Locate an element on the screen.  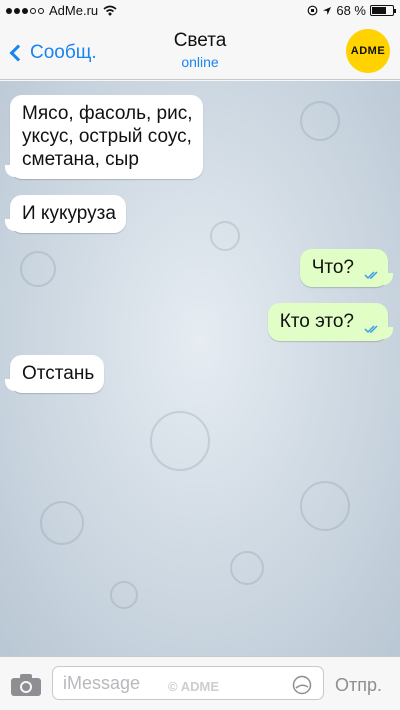
nav-bar: Сообщ. Света online ADME is located at coordinates (200, 50).